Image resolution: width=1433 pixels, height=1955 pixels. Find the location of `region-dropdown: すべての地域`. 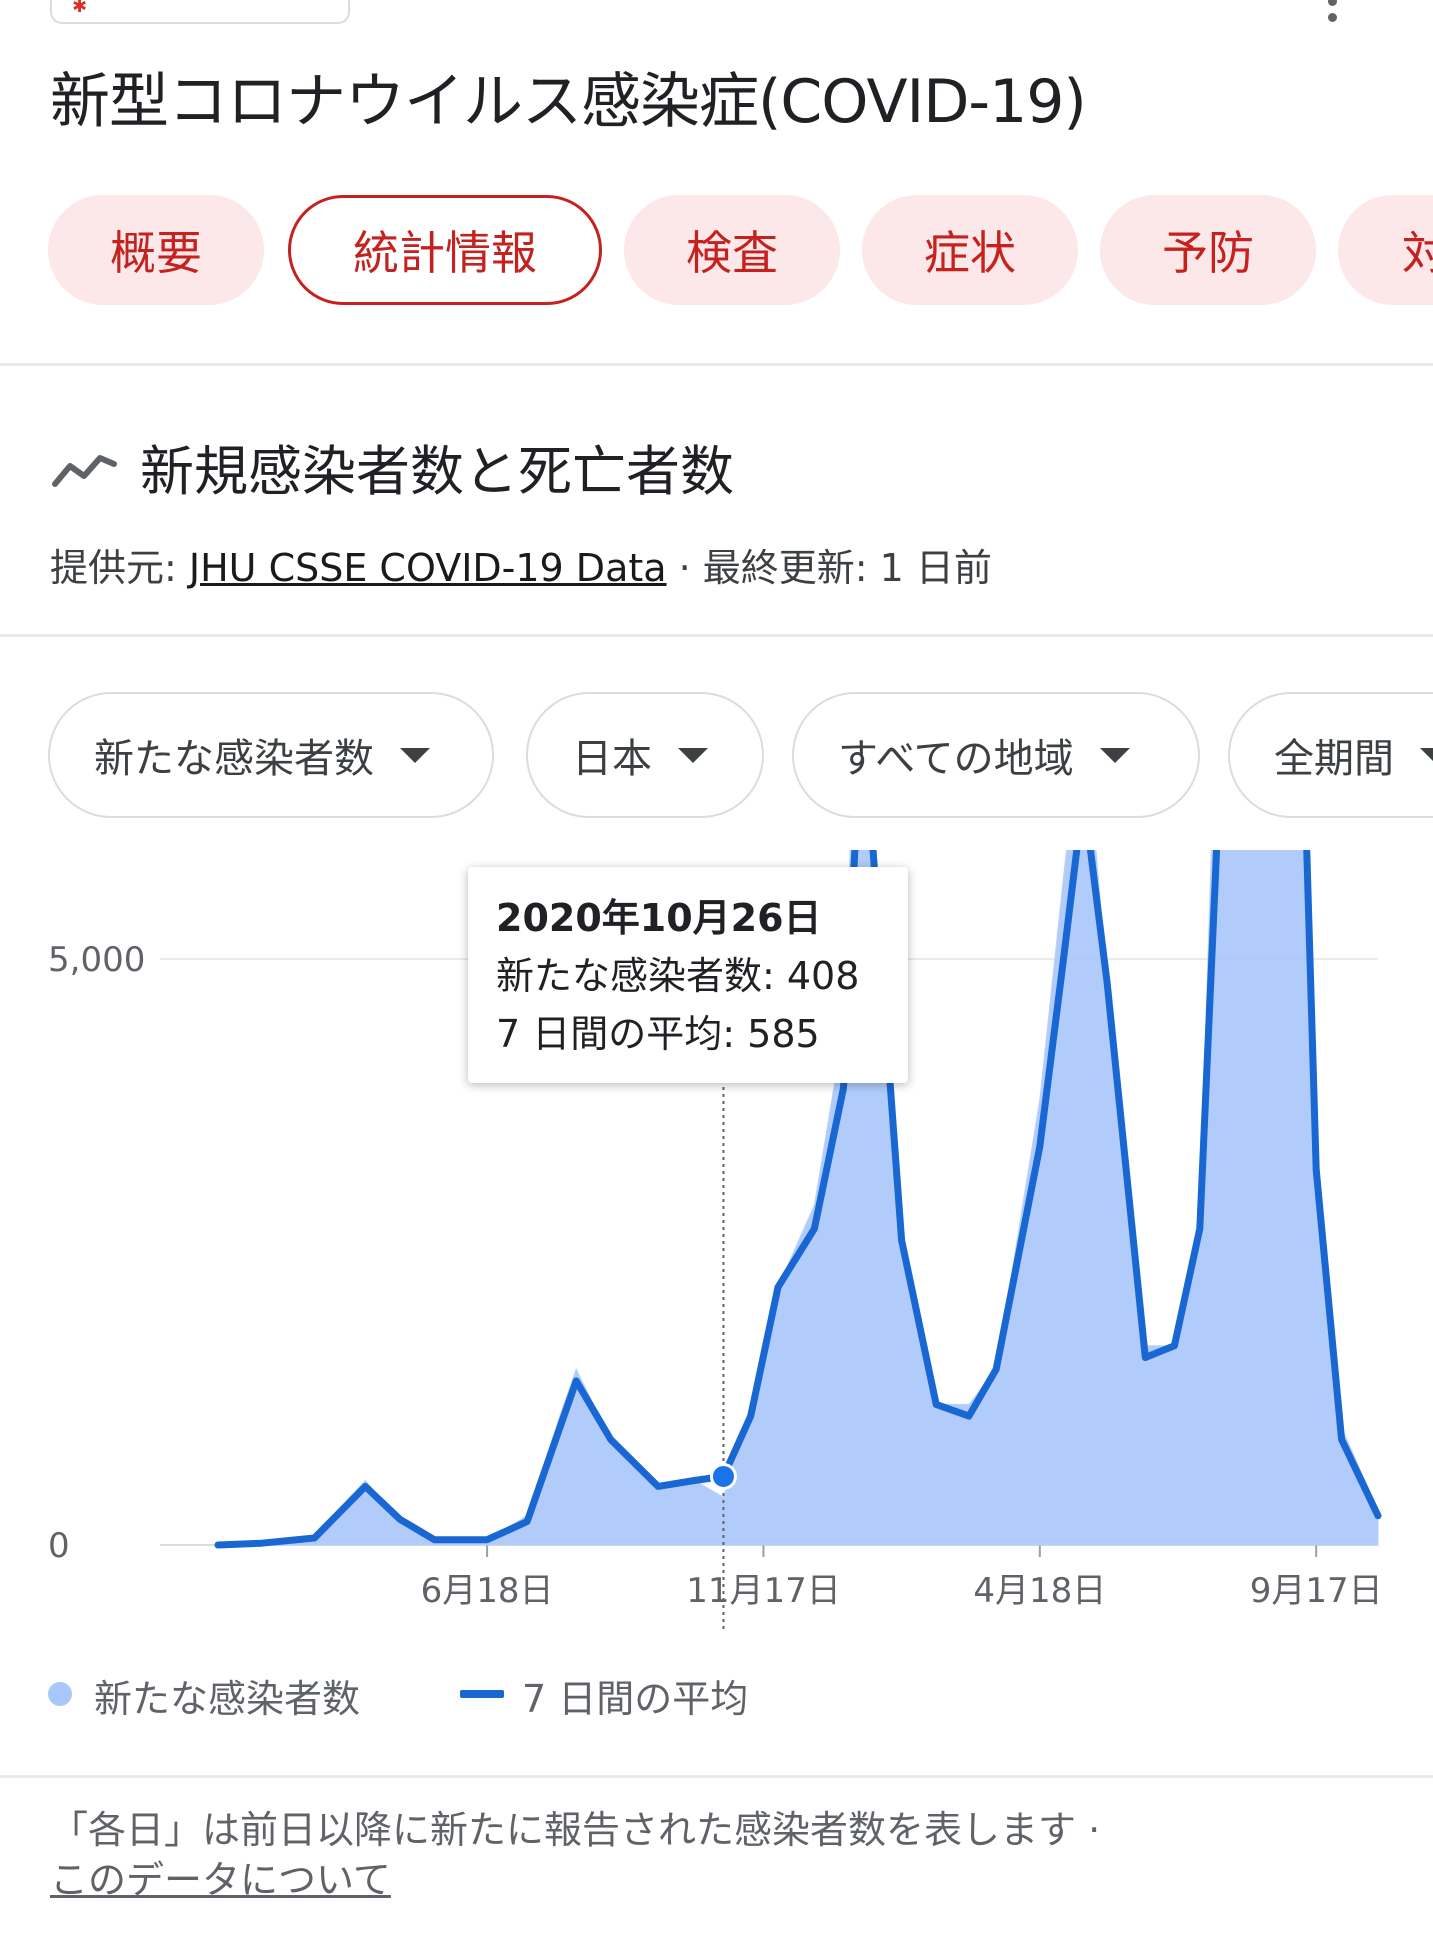

region-dropdown: すべての地域 is located at coordinates (996, 755).